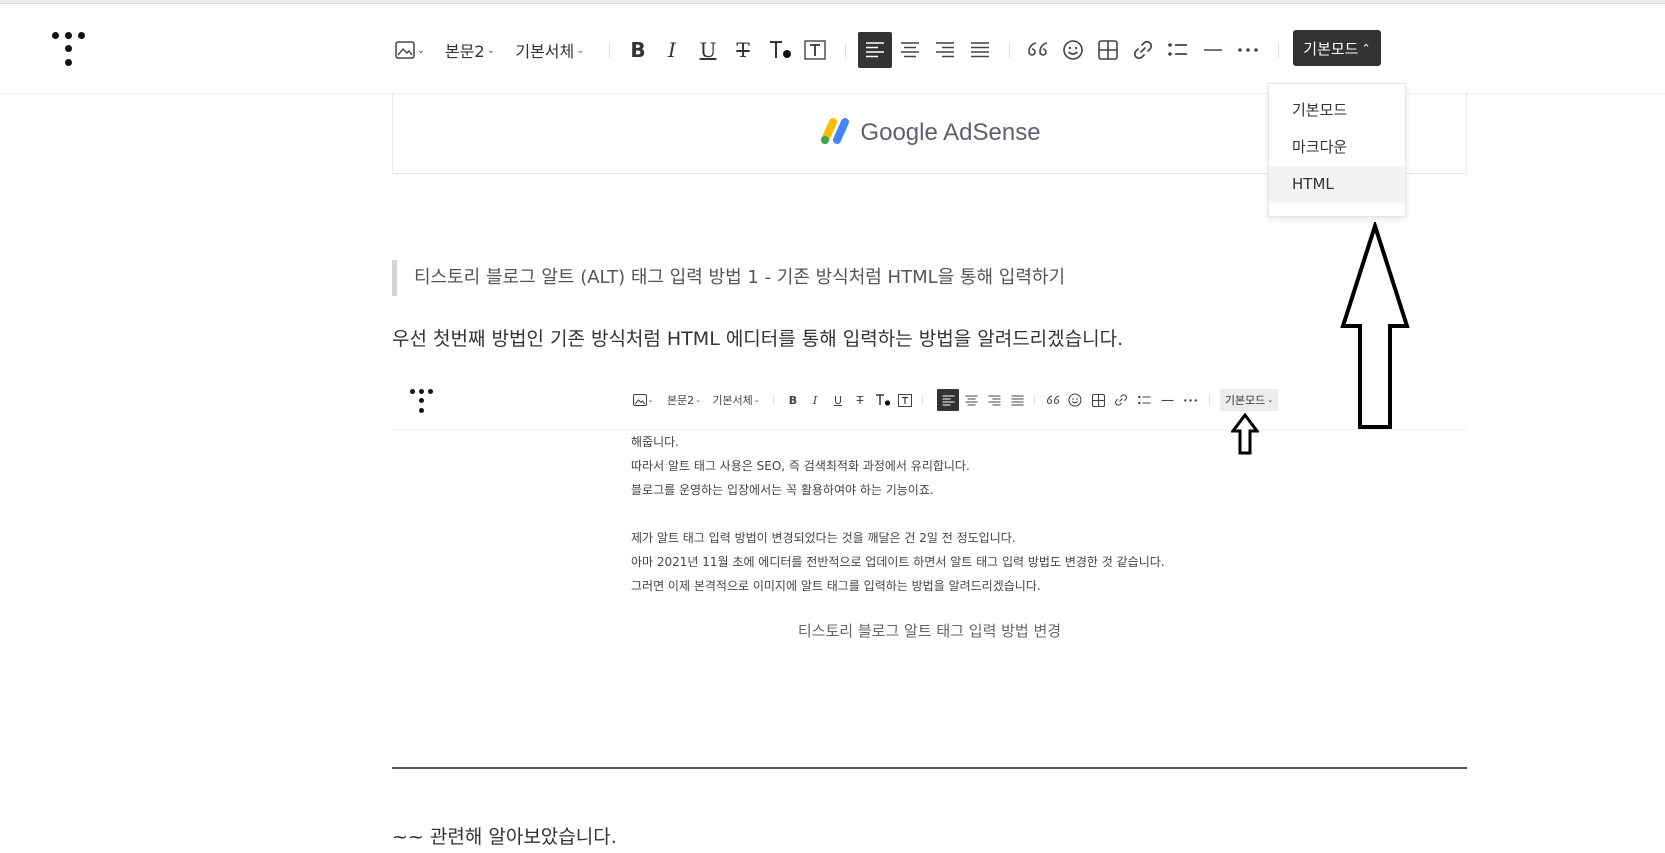  I want to click on embedded-align-right-icon, so click(994, 400).